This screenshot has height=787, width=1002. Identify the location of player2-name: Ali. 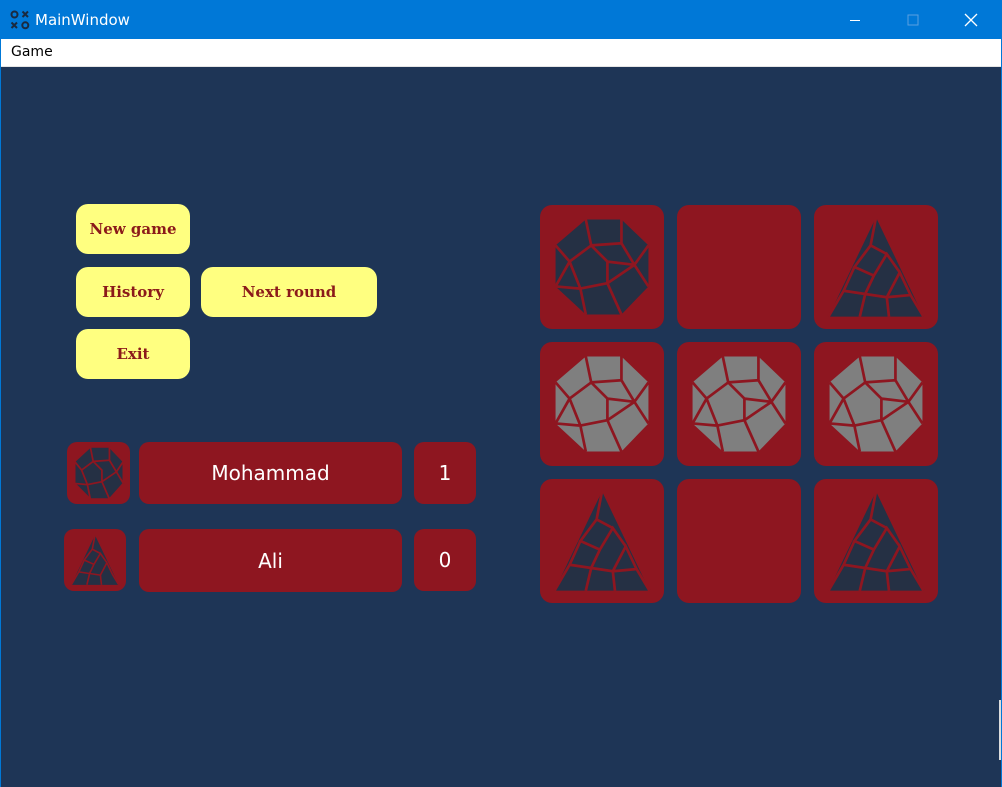
(270, 560).